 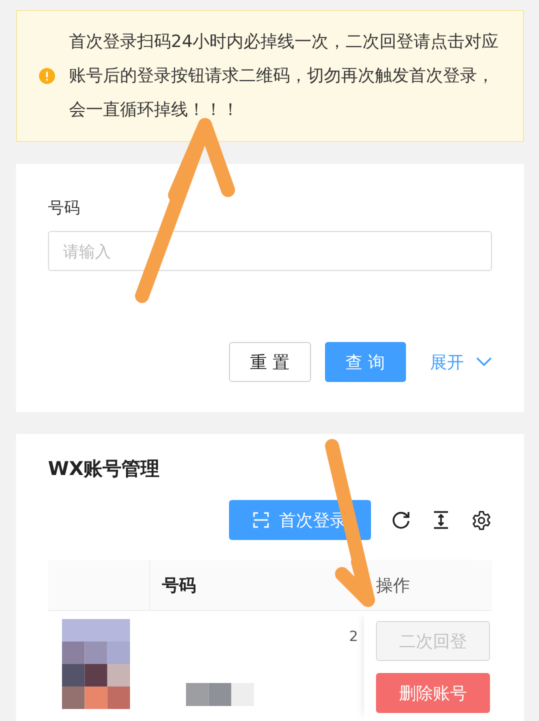 What do you see at coordinates (47, 76) in the screenshot?
I see `warning-icon` at bounding box center [47, 76].